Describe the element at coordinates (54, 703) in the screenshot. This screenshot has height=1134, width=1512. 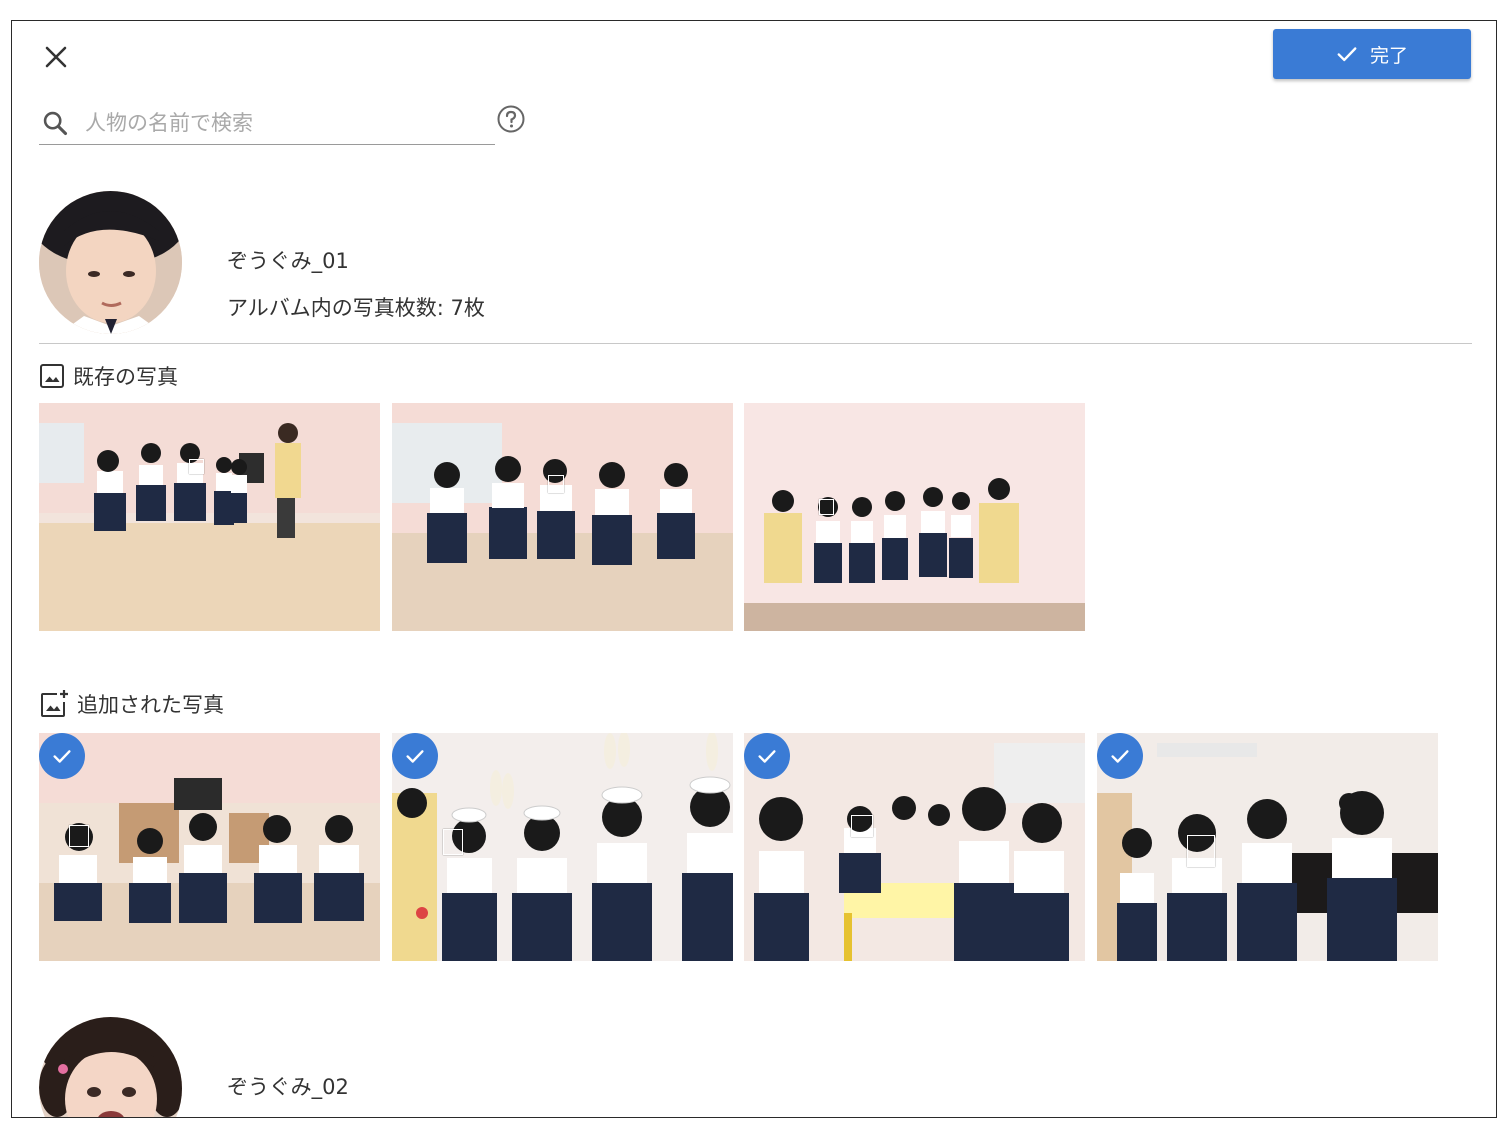
I see `add-photo-icon` at that location.